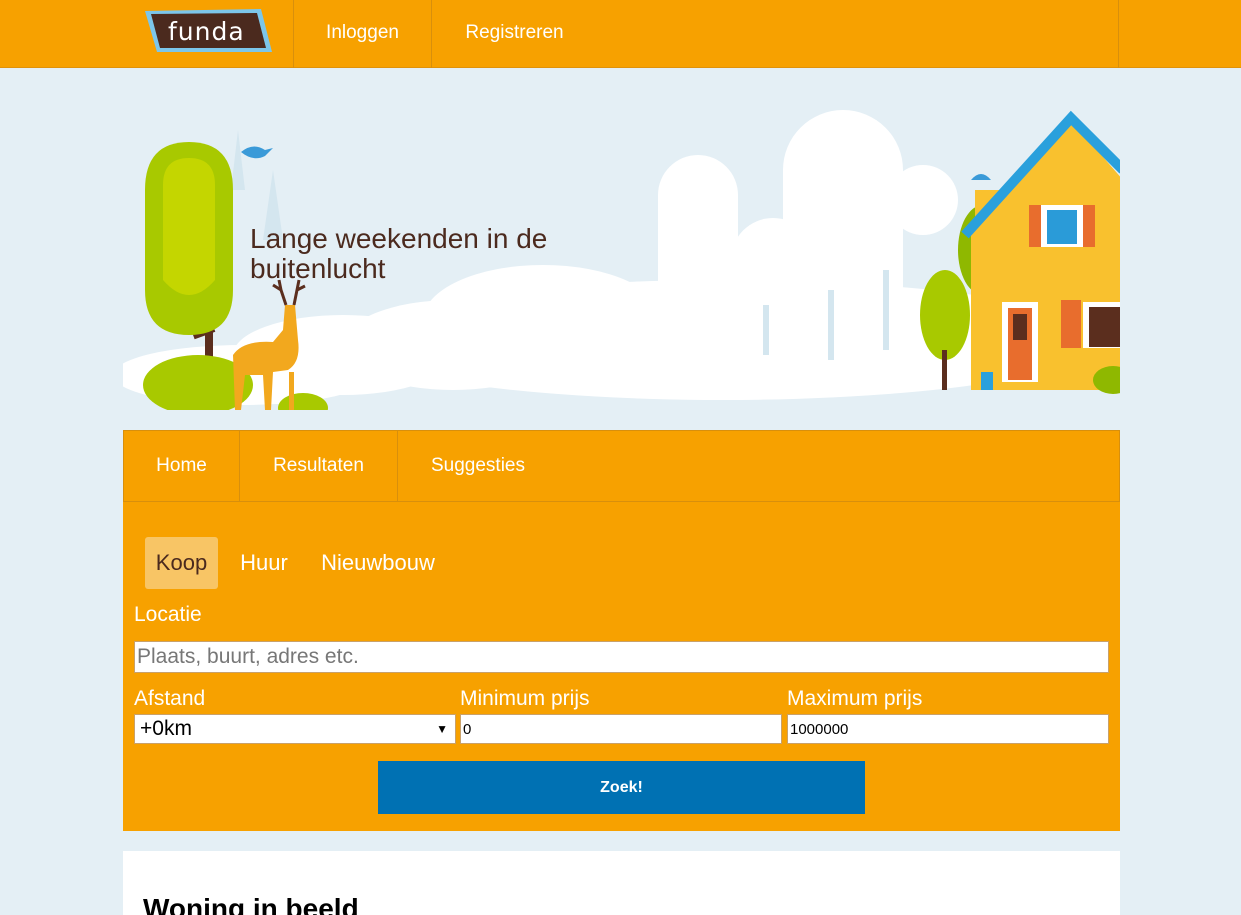 The height and width of the screenshot is (915, 1241). I want to click on max-prijs-label: Maximum prijs, so click(855, 698).